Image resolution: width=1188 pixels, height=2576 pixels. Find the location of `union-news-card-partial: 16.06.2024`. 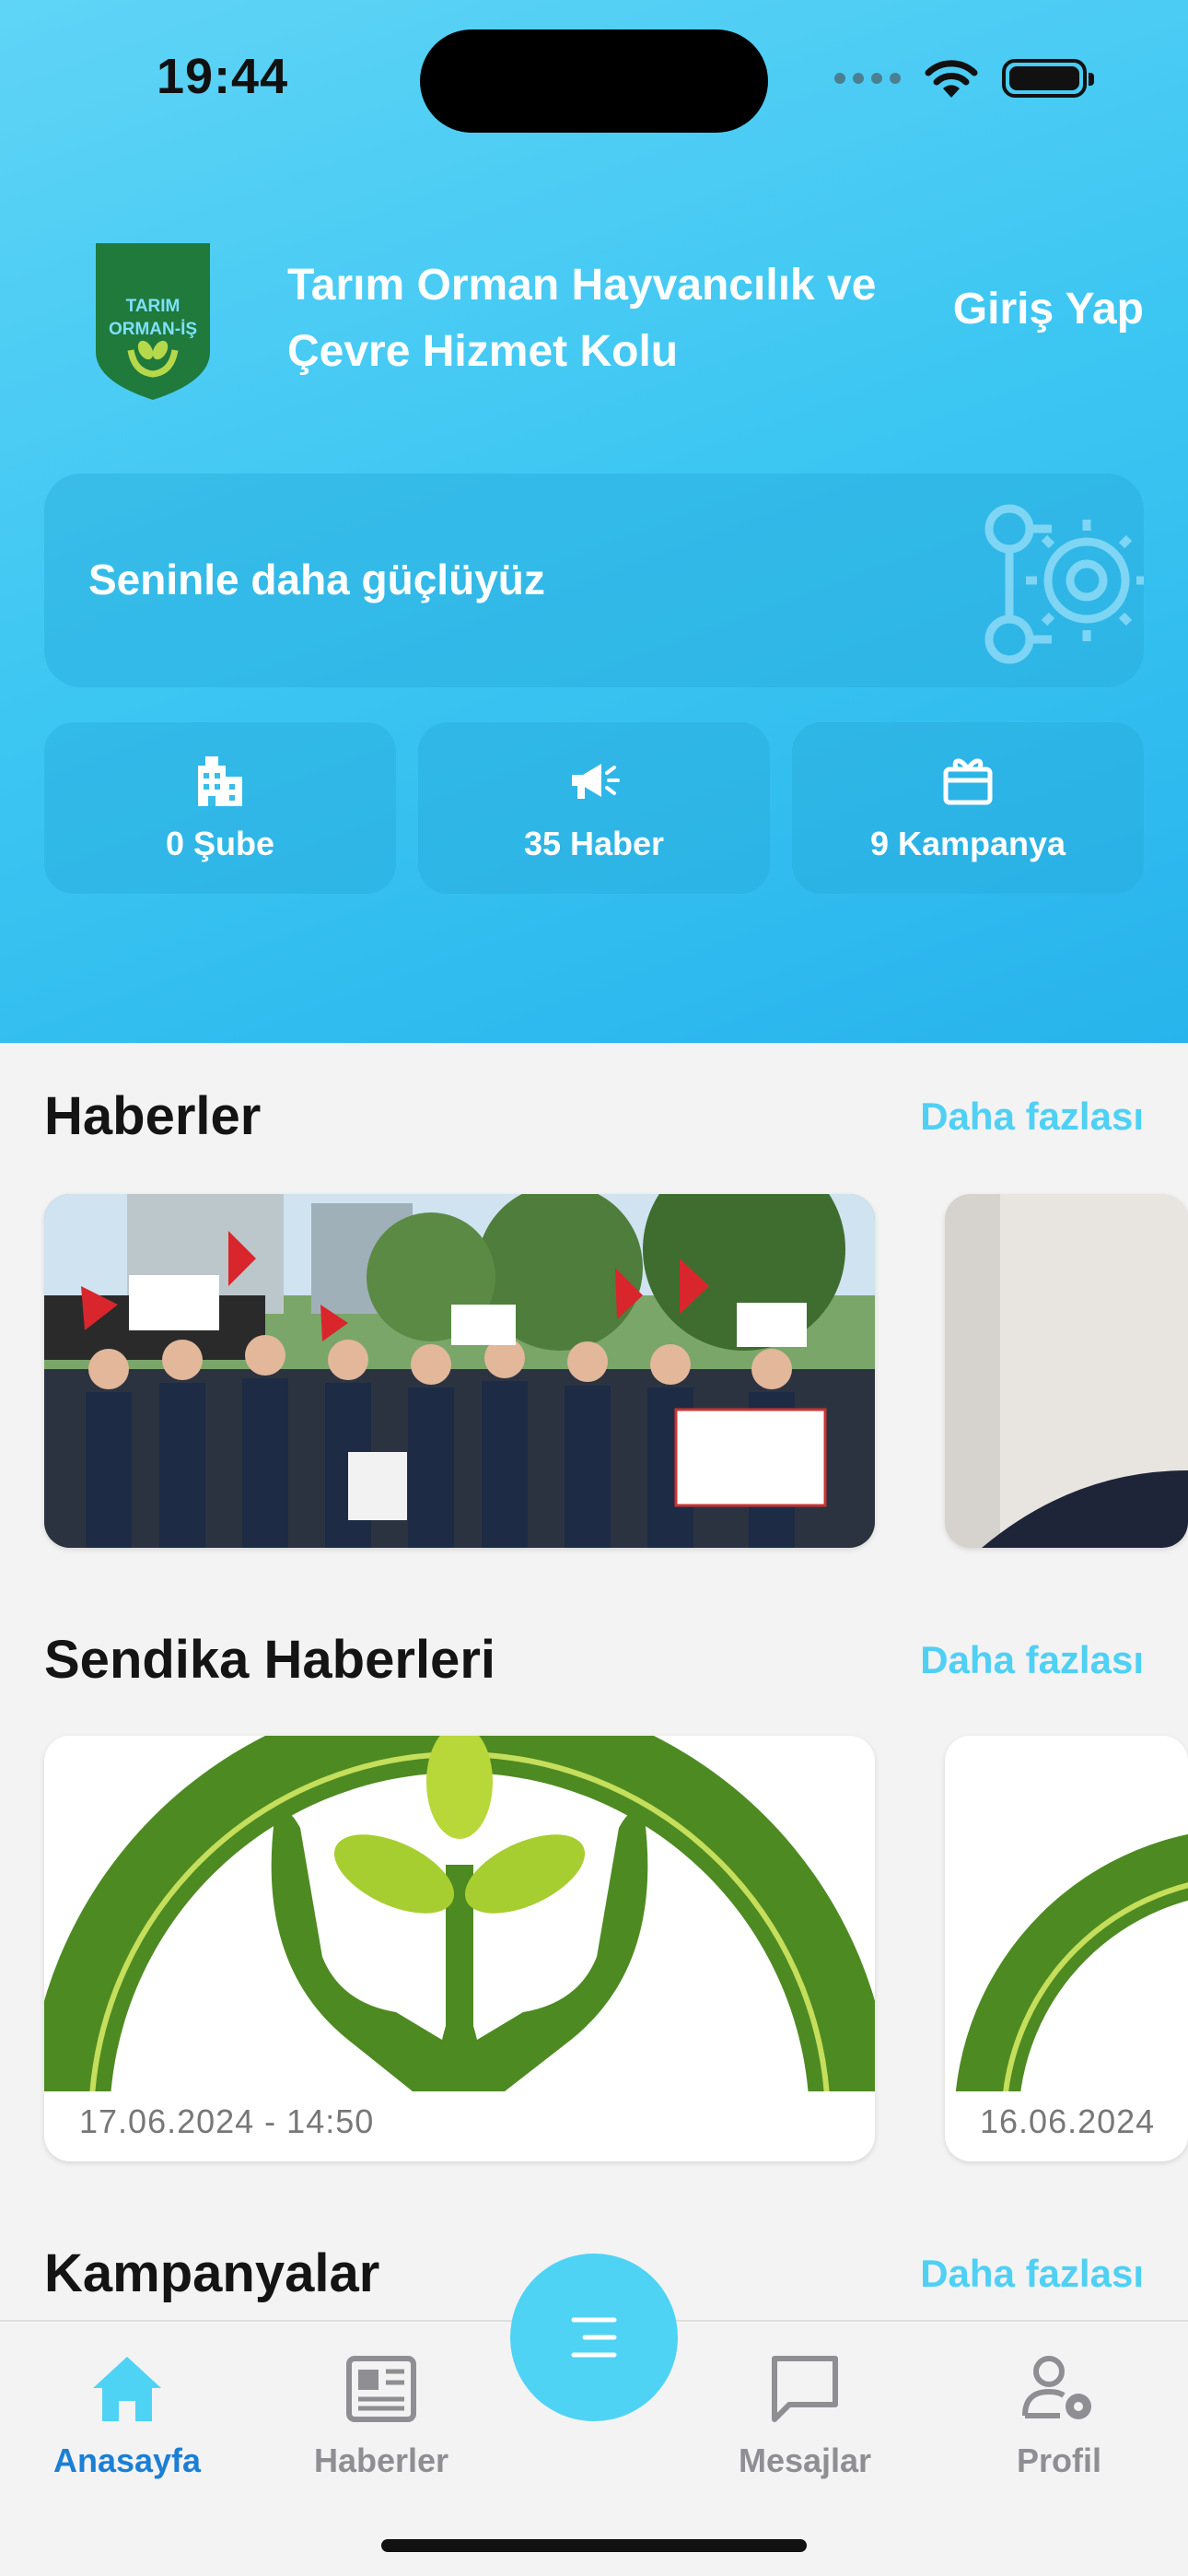

union-news-card-partial: 16.06.2024 is located at coordinates (1066, 1949).